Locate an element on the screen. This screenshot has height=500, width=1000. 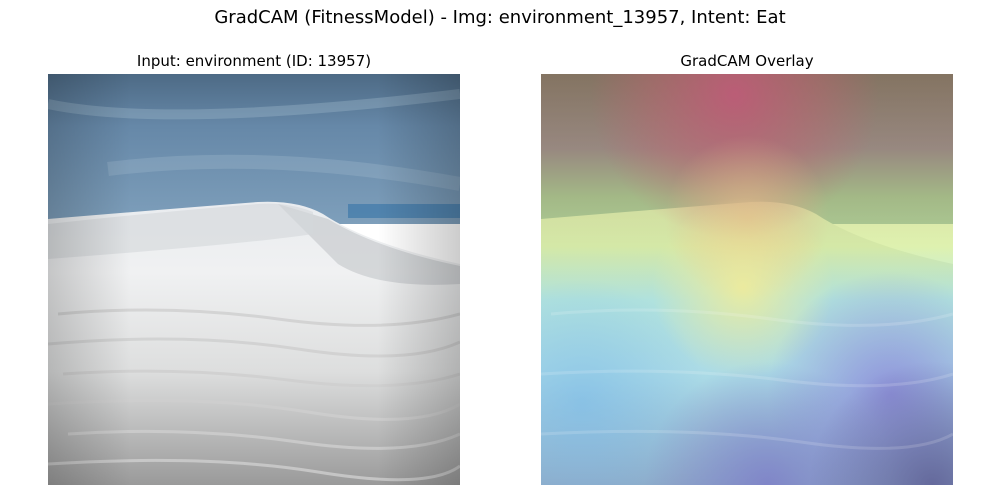
input-panel-title: Input: environment (ID: 13957) is located at coordinates (254, 61).